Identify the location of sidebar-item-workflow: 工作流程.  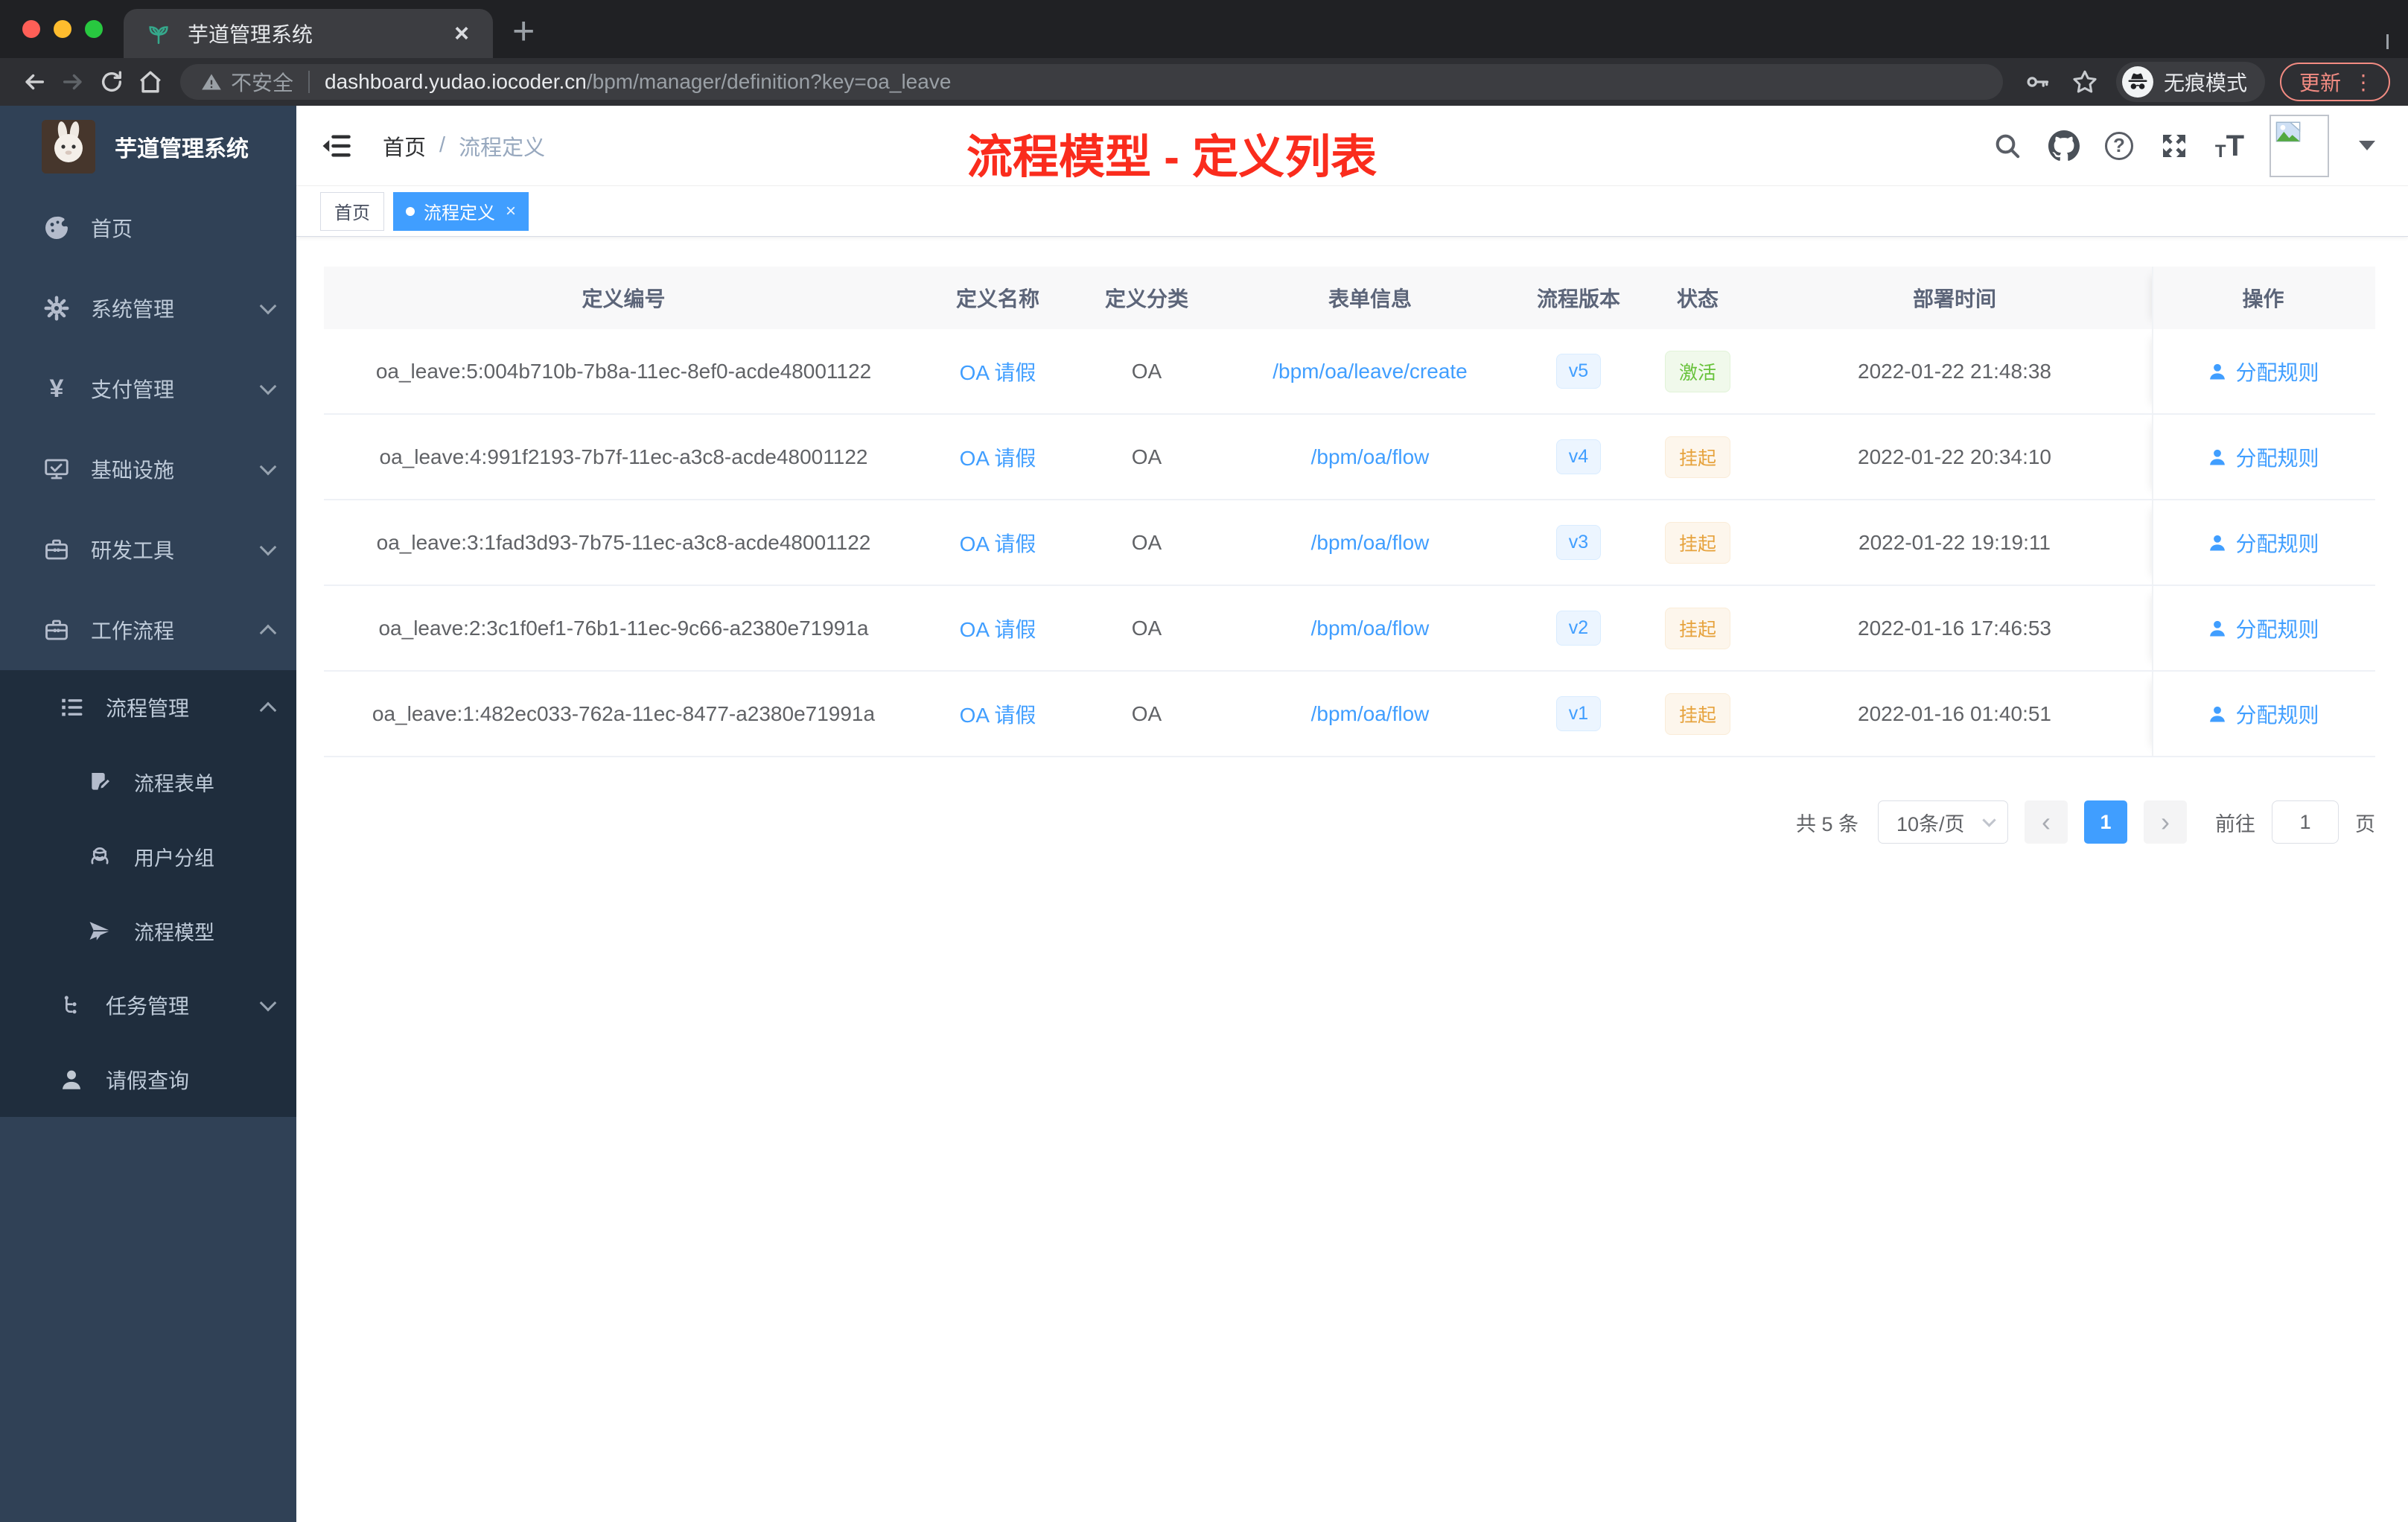
(148, 630).